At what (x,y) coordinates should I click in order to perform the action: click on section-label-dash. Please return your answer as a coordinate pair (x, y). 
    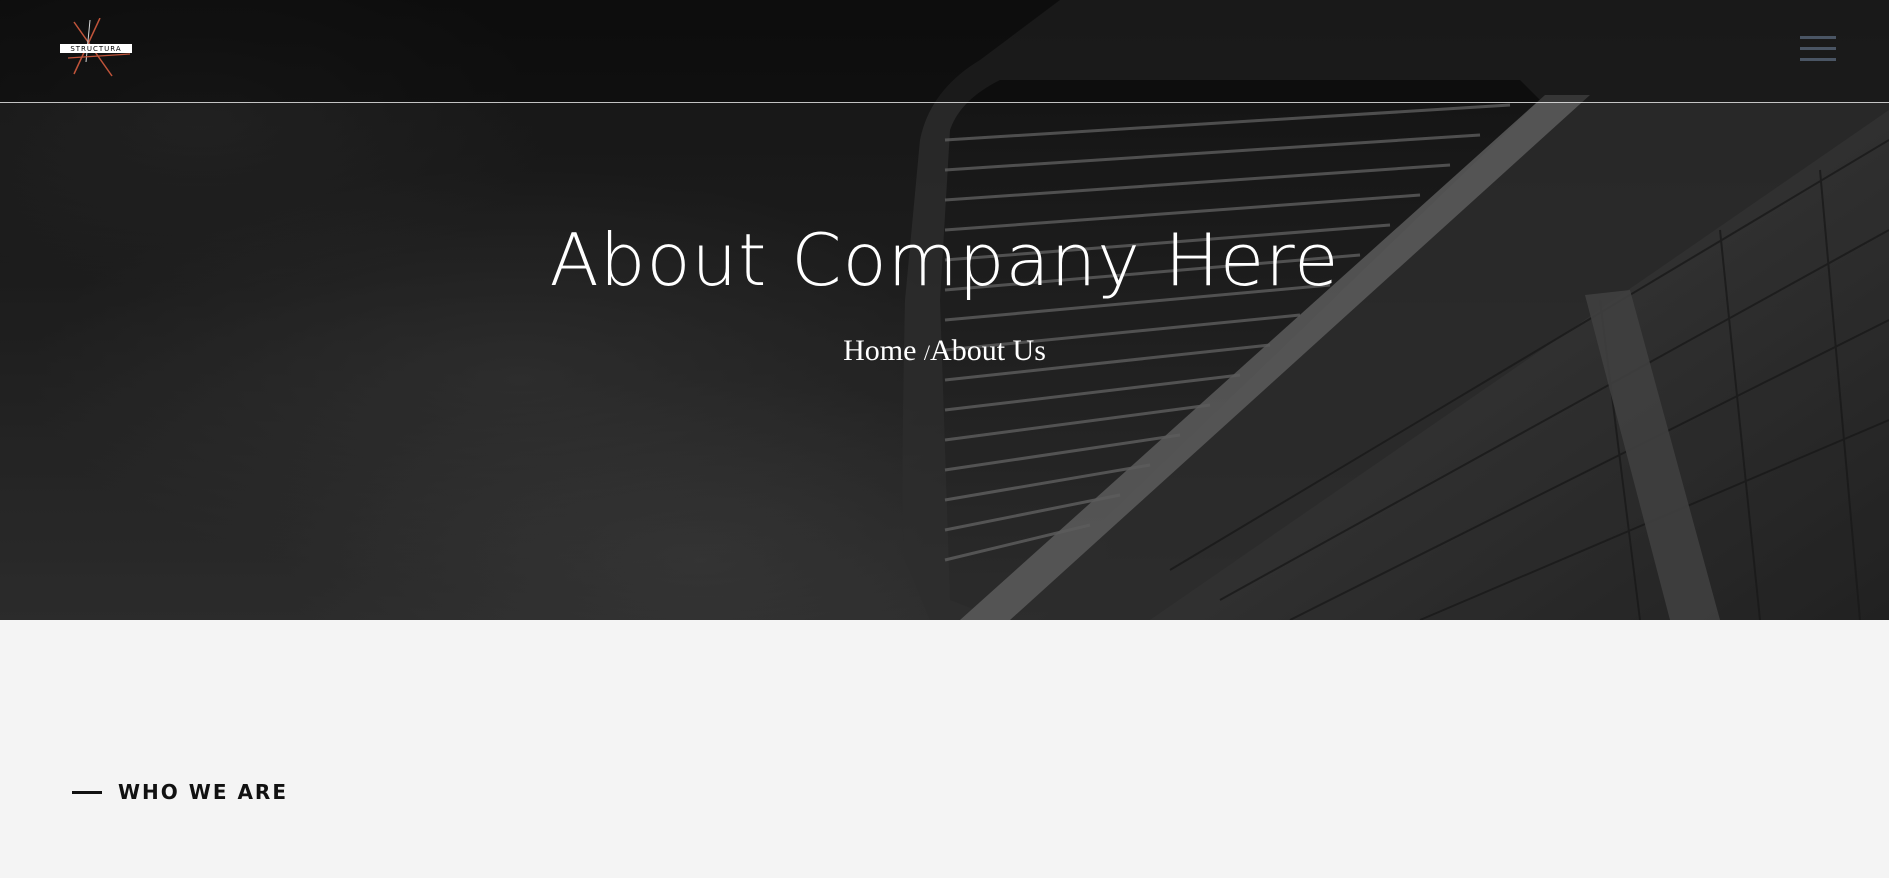
    Looking at the image, I should click on (87, 792).